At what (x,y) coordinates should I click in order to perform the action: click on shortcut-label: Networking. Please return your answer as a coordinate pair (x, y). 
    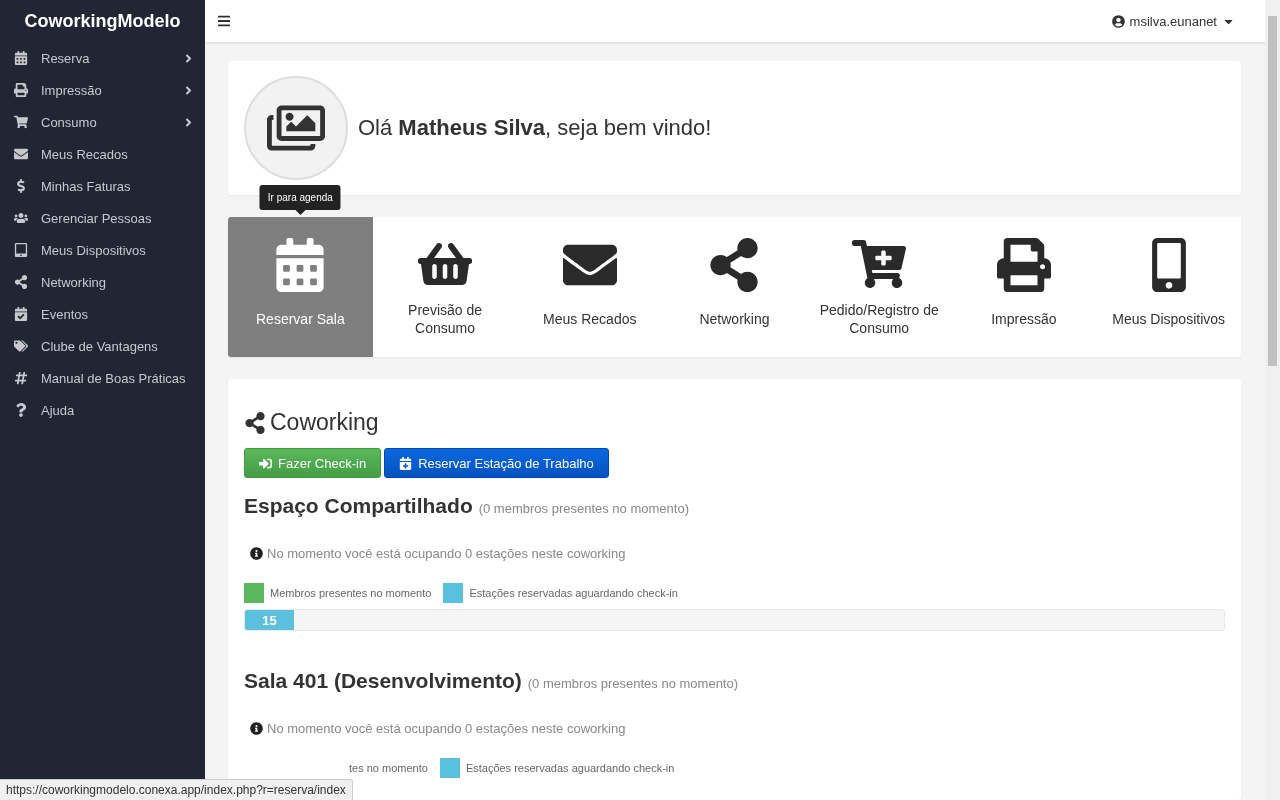
    Looking at the image, I should click on (734, 319).